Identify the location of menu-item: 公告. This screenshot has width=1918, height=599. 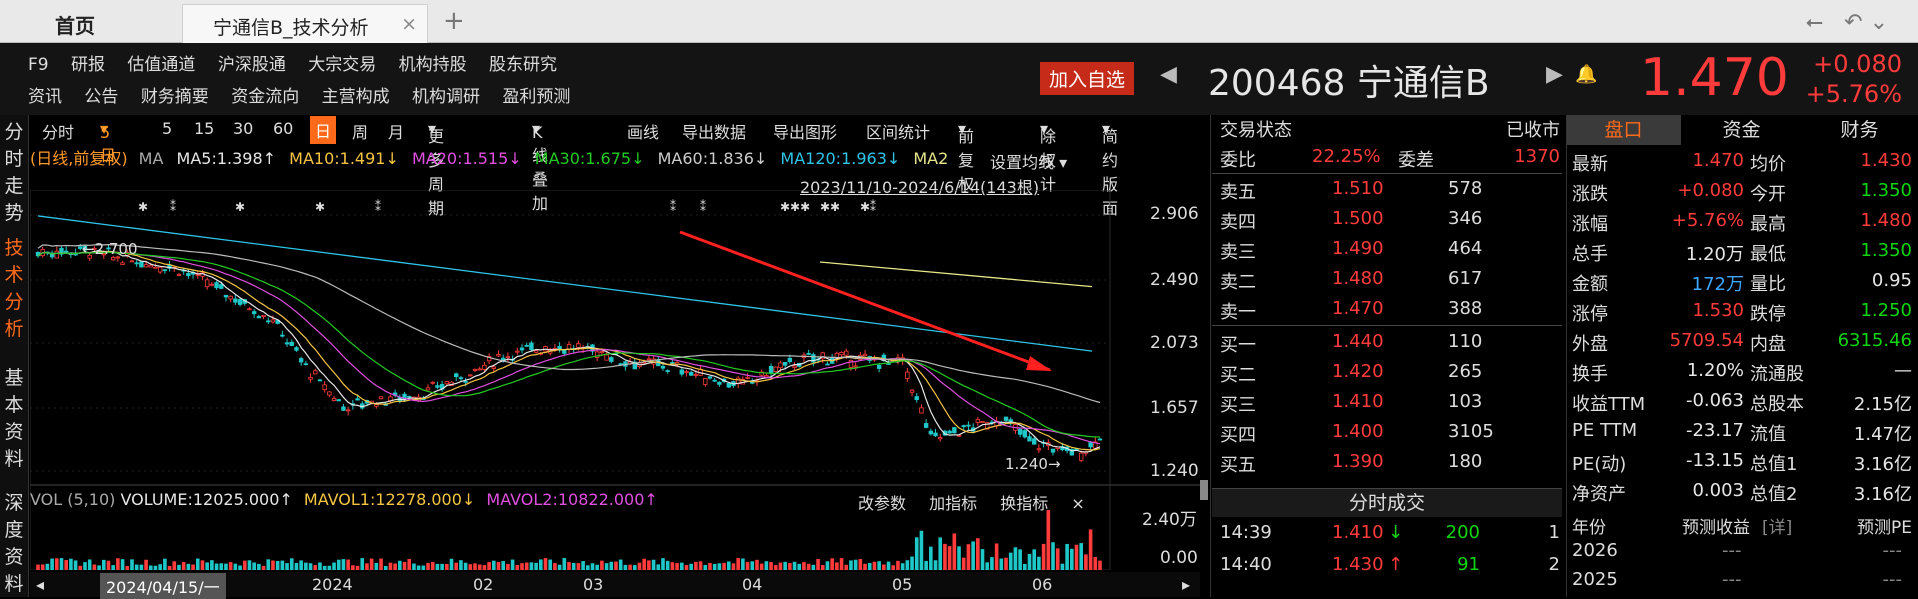
(101, 97).